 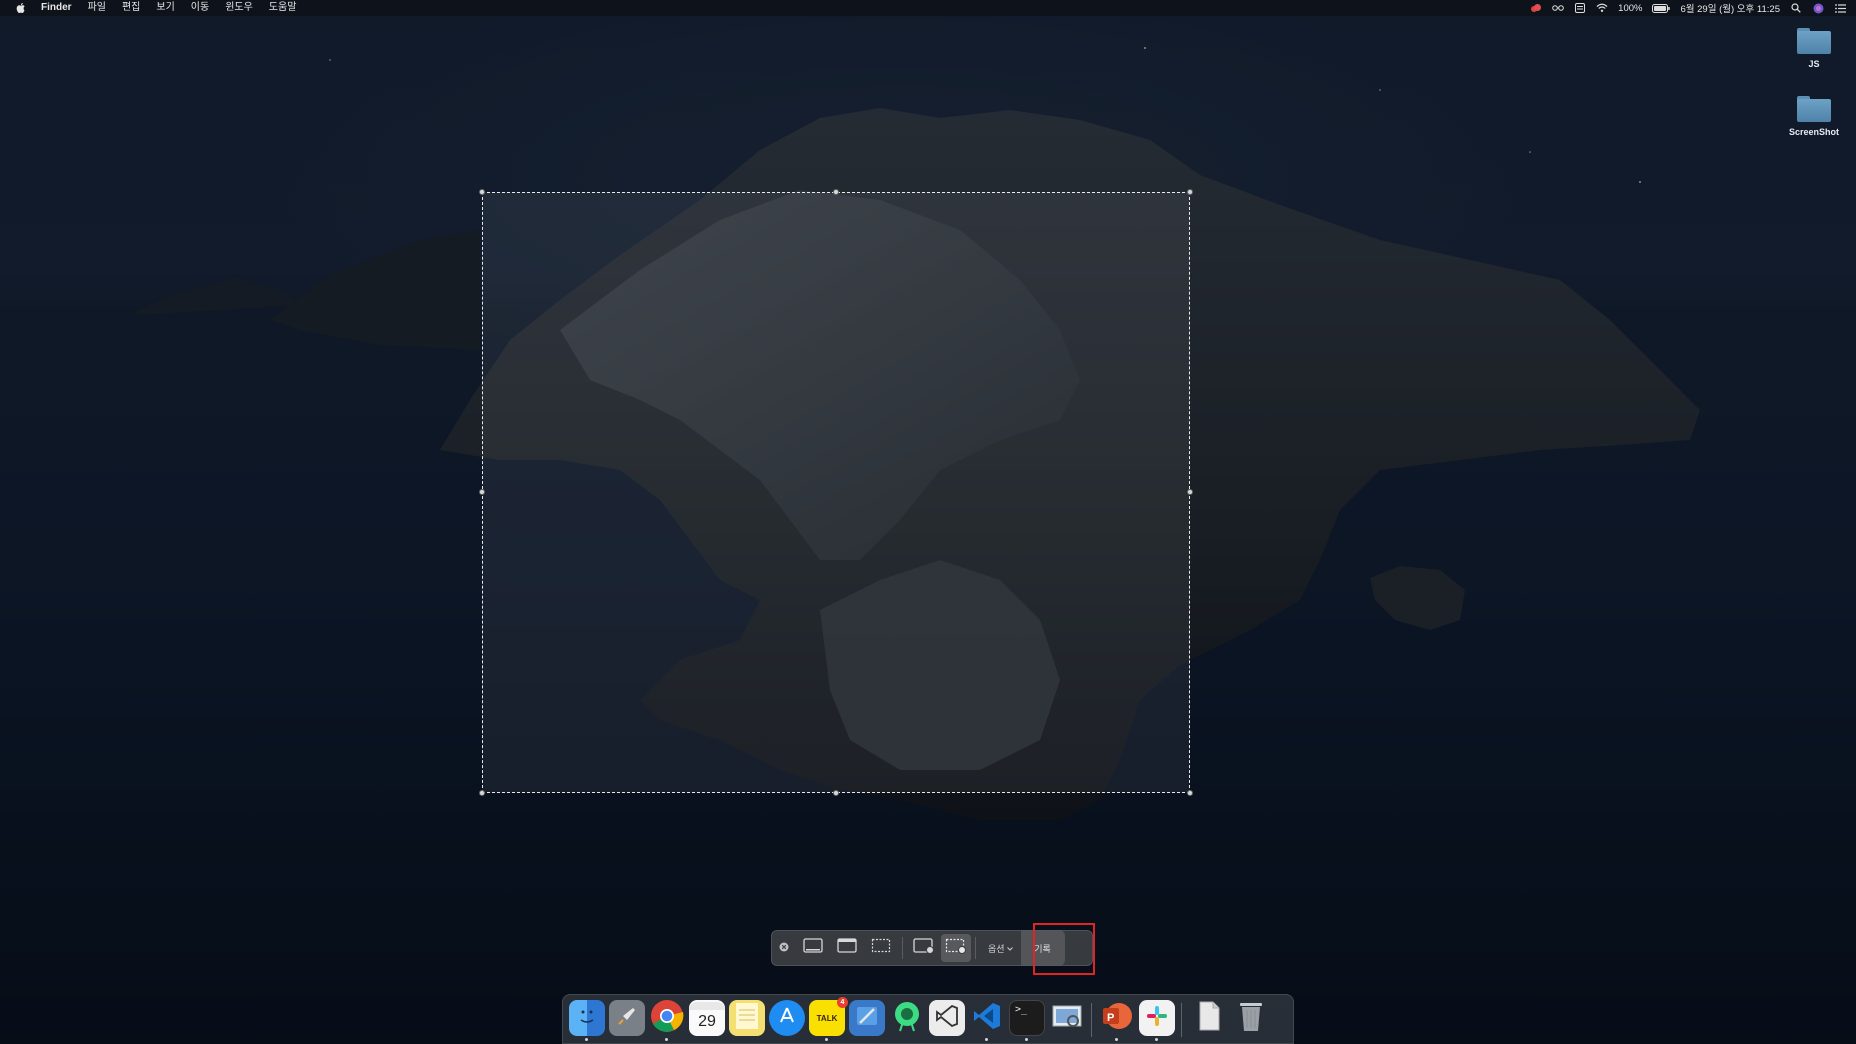 What do you see at coordinates (1813, 132) in the screenshot?
I see `desktop-folder-label: ScreenShot` at bounding box center [1813, 132].